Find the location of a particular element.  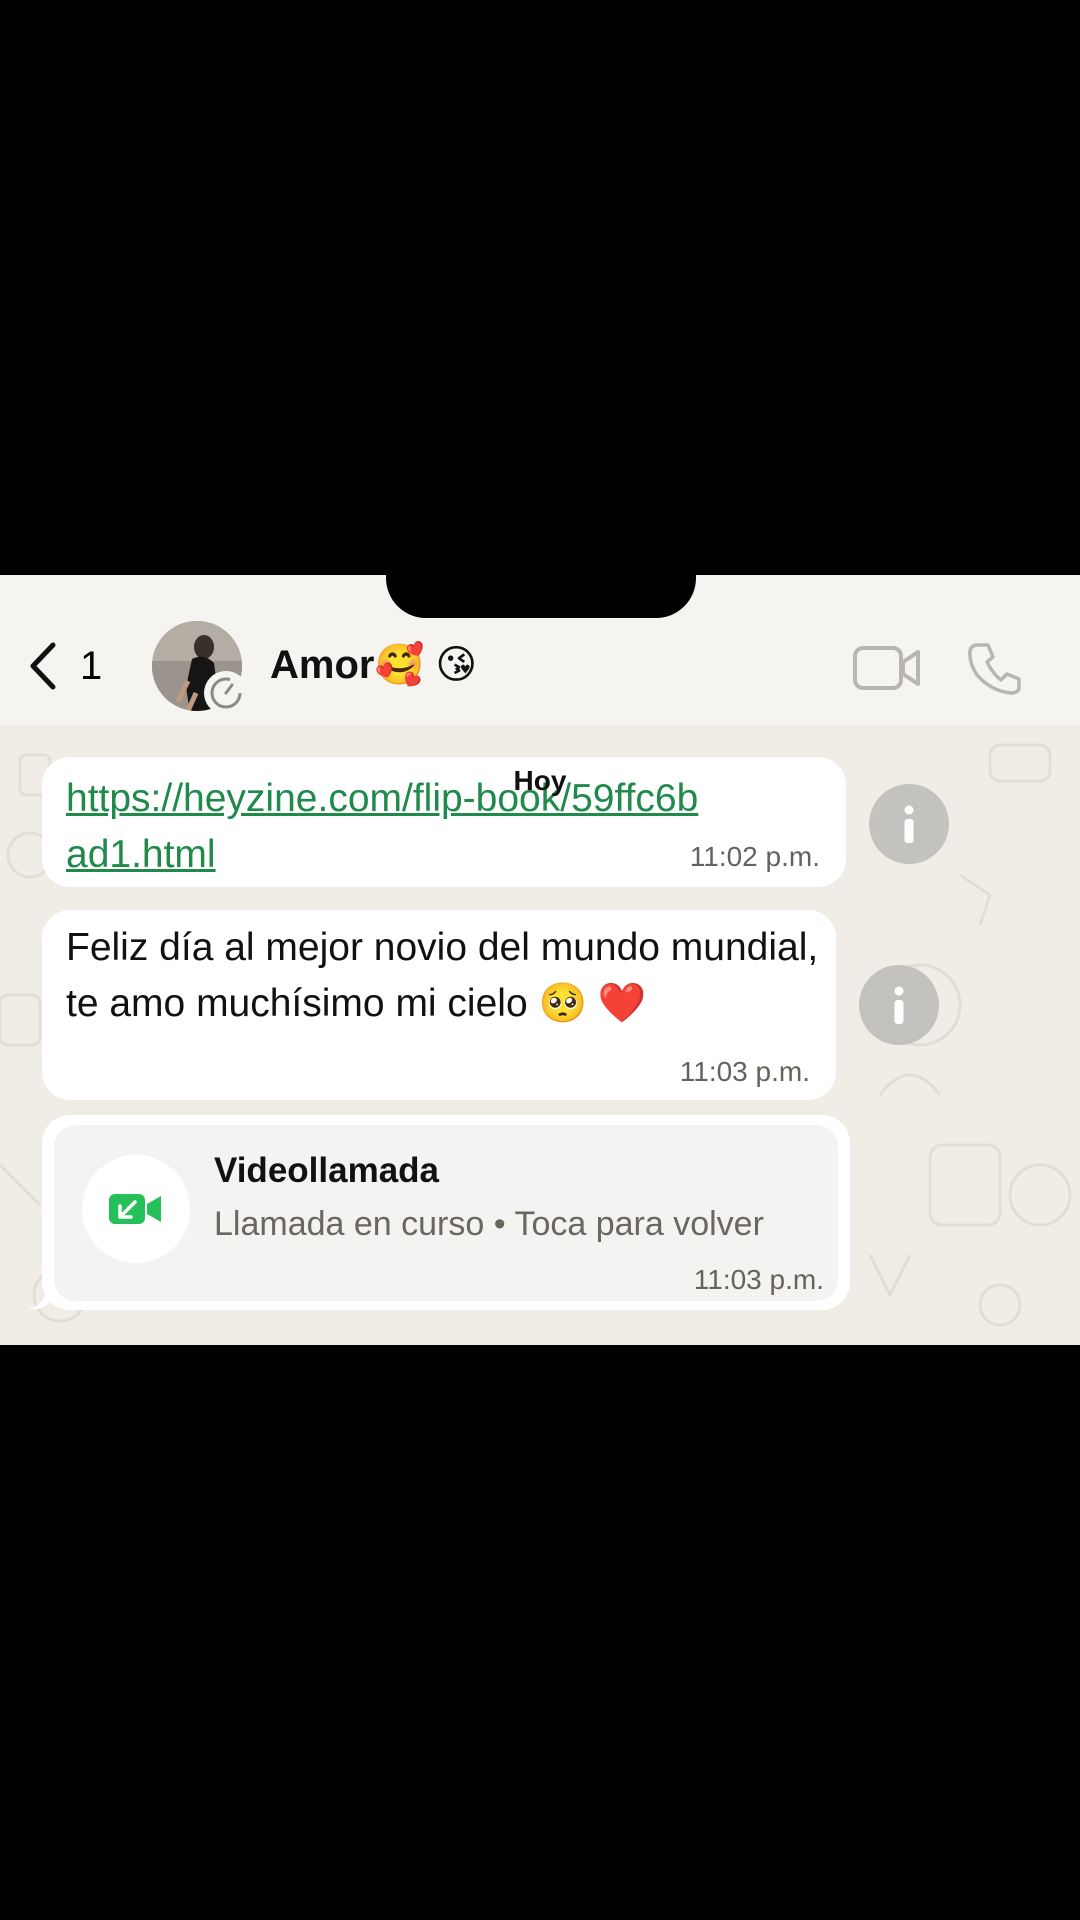

video-call-button is located at coordinates (887, 670).